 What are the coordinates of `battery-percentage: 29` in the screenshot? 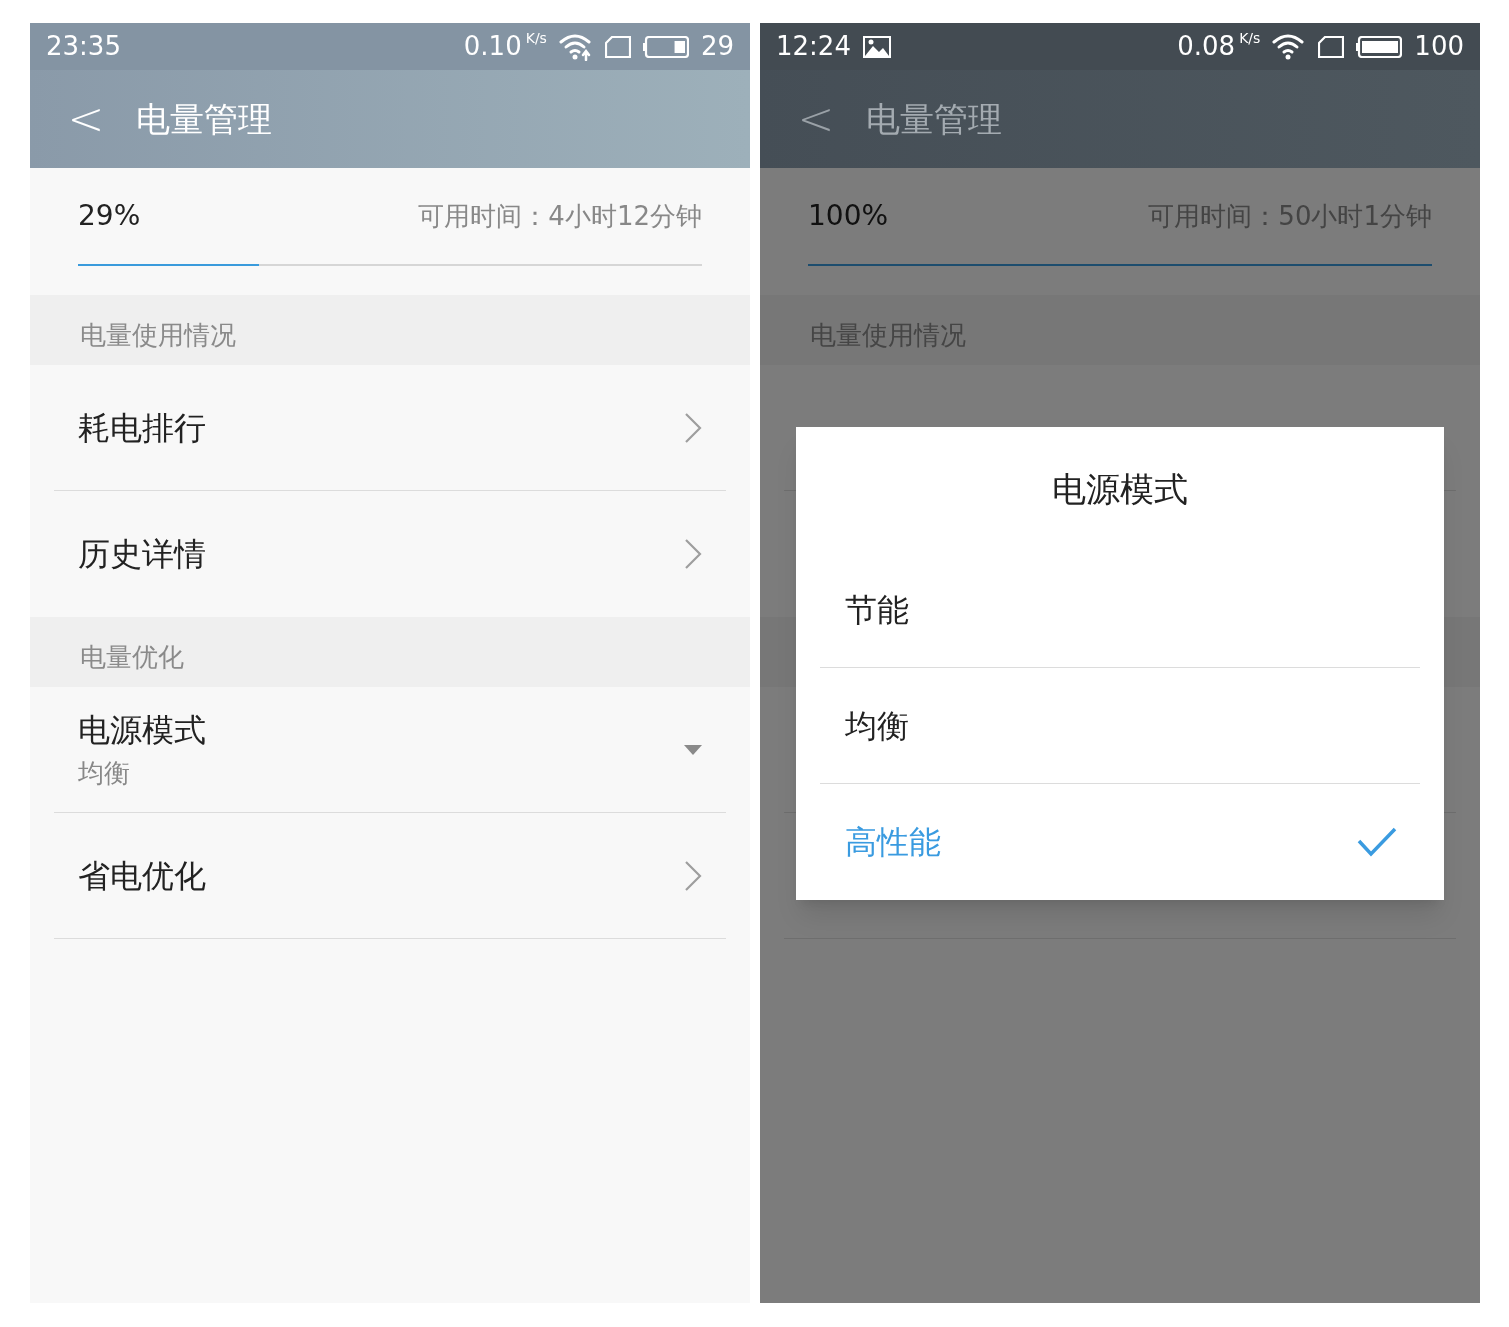 It's located at (717, 46).